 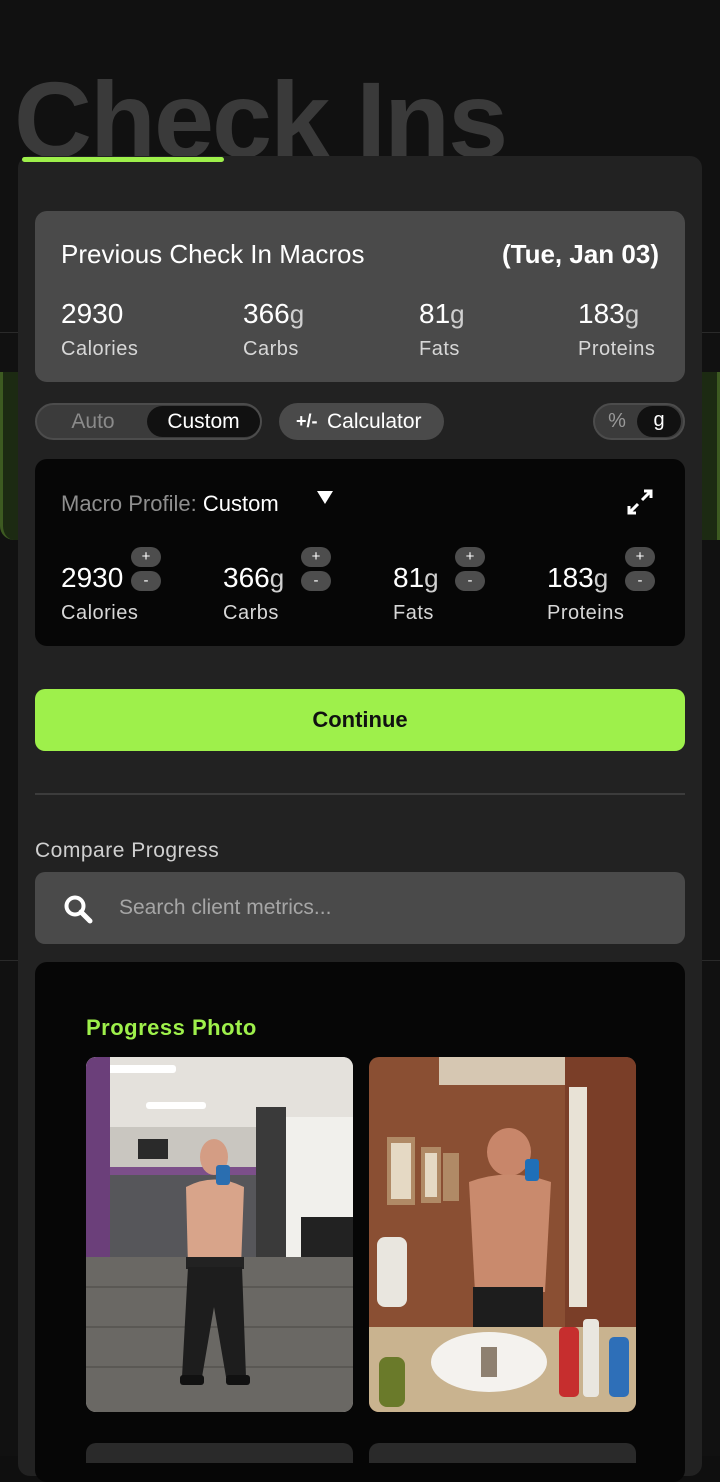 What do you see at coordinates (99, 594) in the screenshot?
I see `editor-macro-calories: 2930 Calories` at bounding box center [99, 594].